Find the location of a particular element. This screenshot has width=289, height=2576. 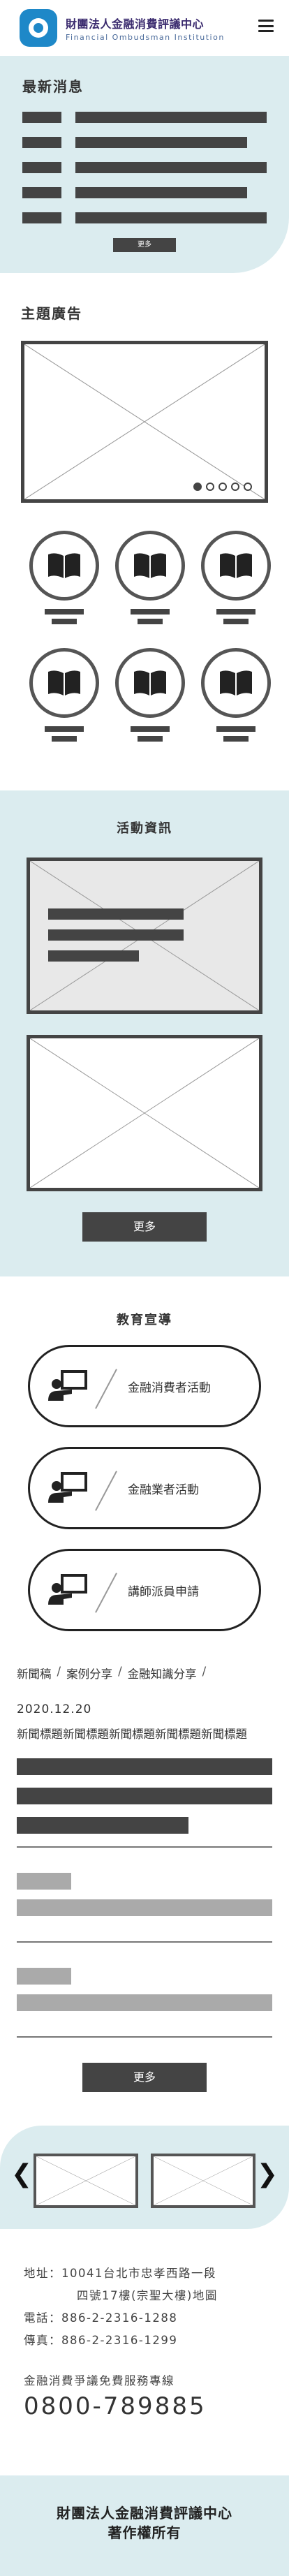

education-button-industry: 金融業者活動 is located at coordinates (144, 1488).